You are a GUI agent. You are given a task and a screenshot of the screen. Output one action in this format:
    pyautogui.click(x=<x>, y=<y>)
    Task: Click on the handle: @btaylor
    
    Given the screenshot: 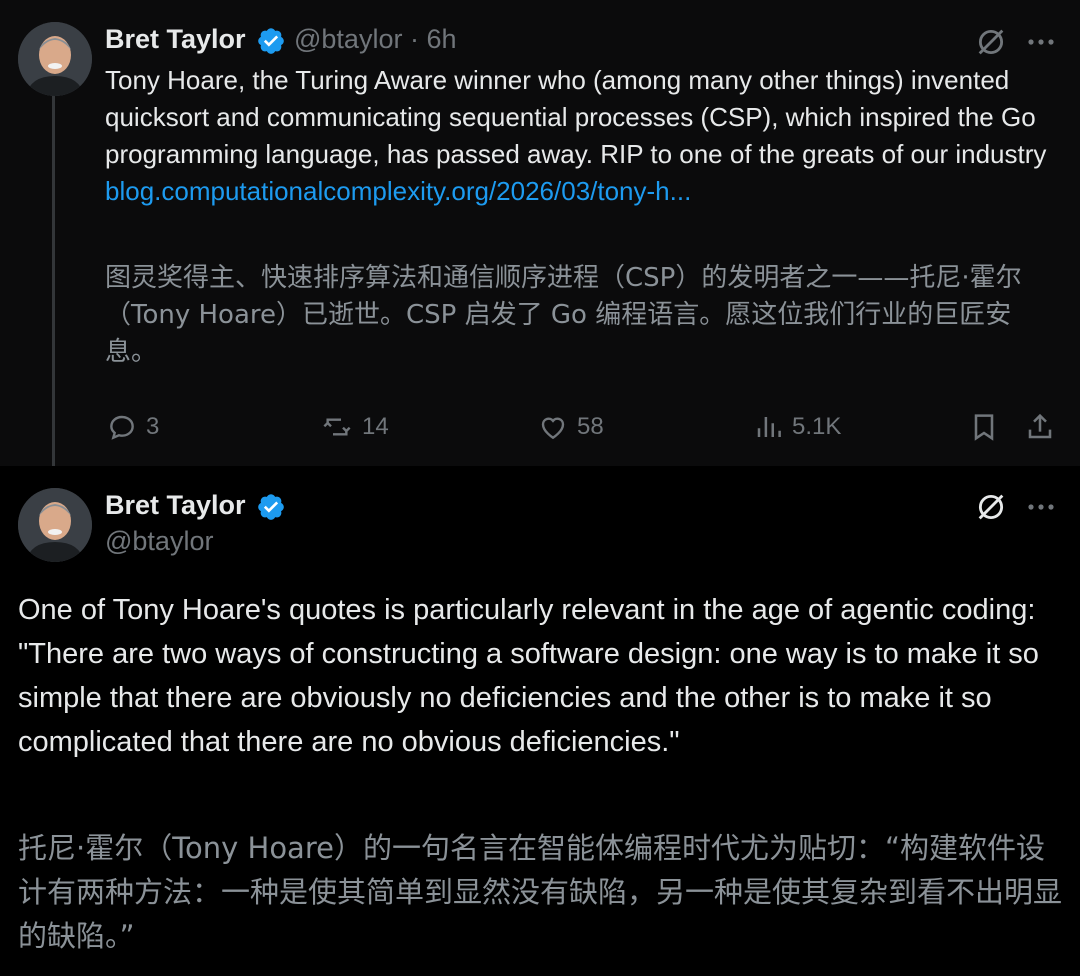 What is the action you would take?
    pyautogui.click(x=159, y=541)
    